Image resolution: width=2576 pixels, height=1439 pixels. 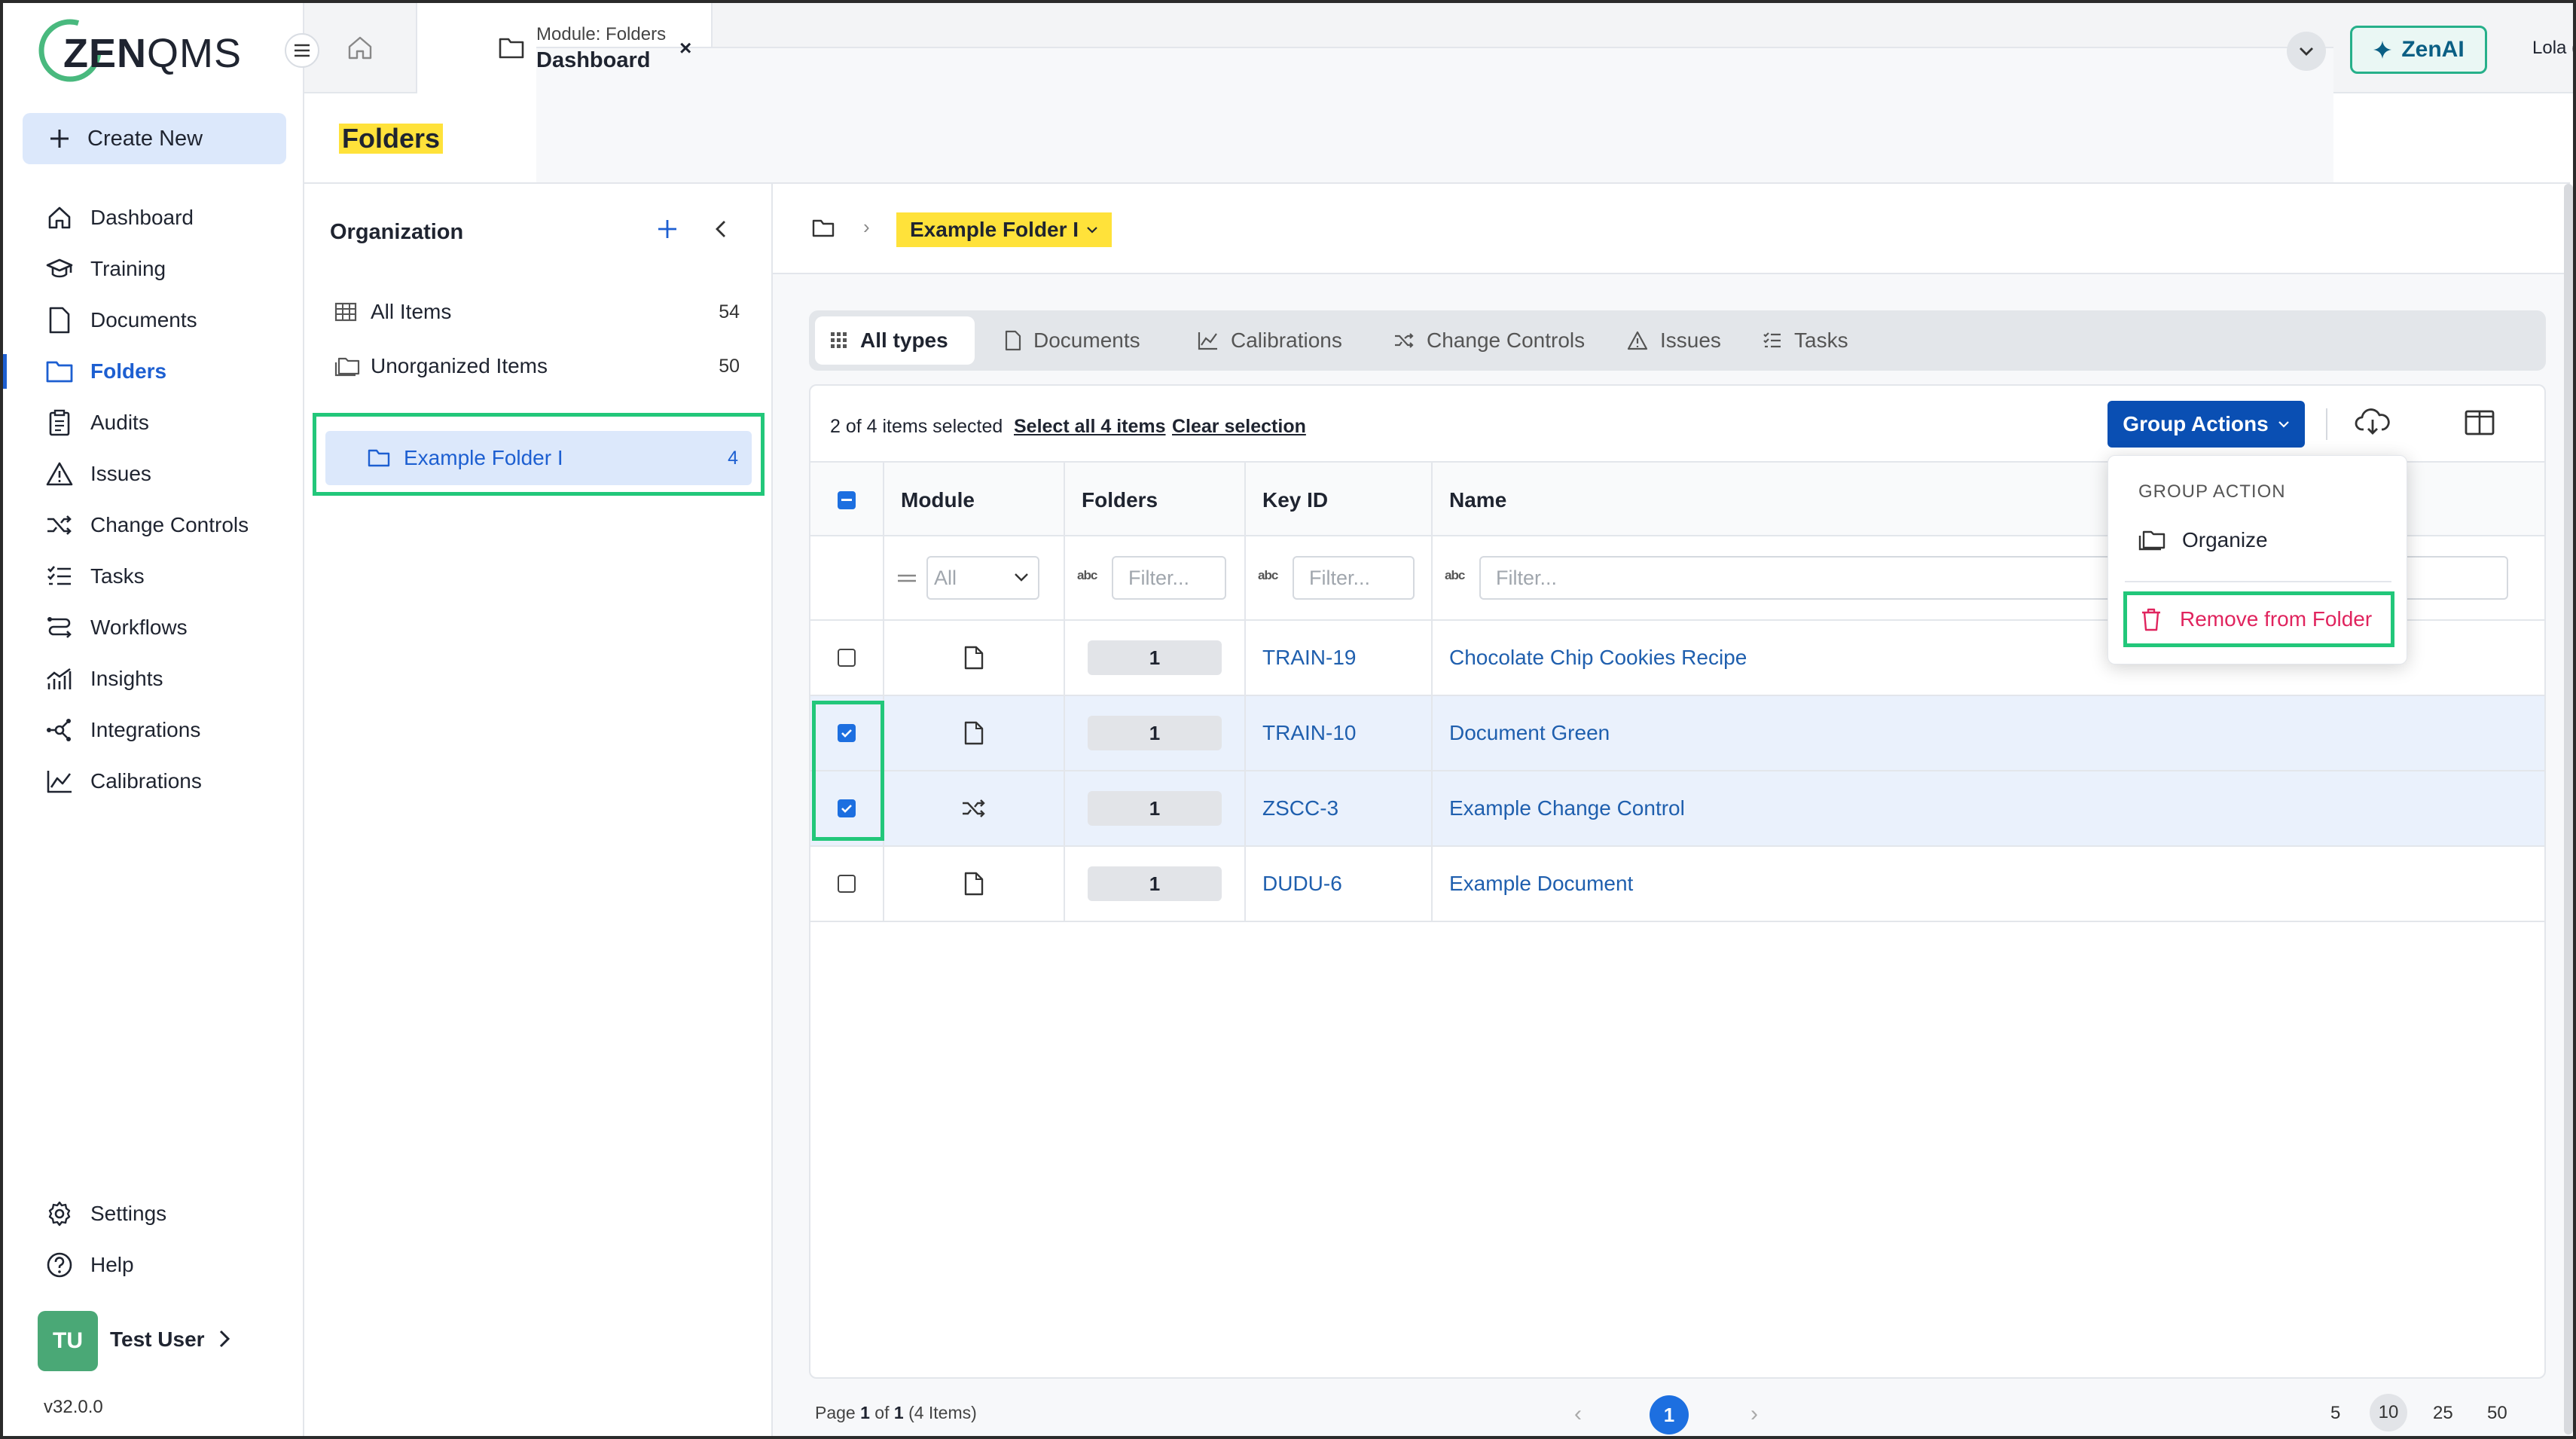 I want to click on user-name: Test User, so click(x=157, y=1339).